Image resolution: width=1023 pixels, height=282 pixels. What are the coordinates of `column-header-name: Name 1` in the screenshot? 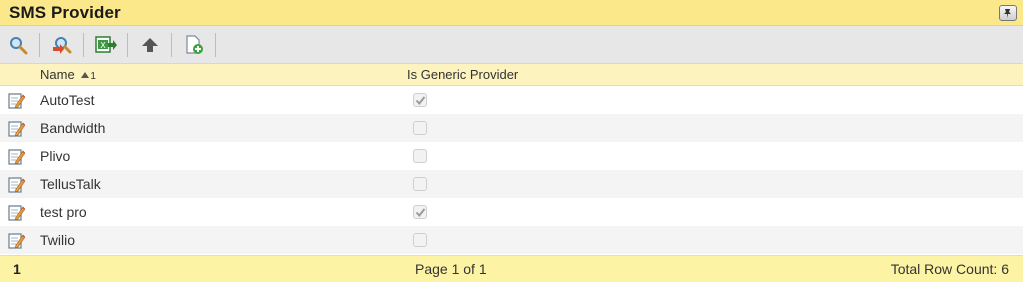 It's located at (68, 74).